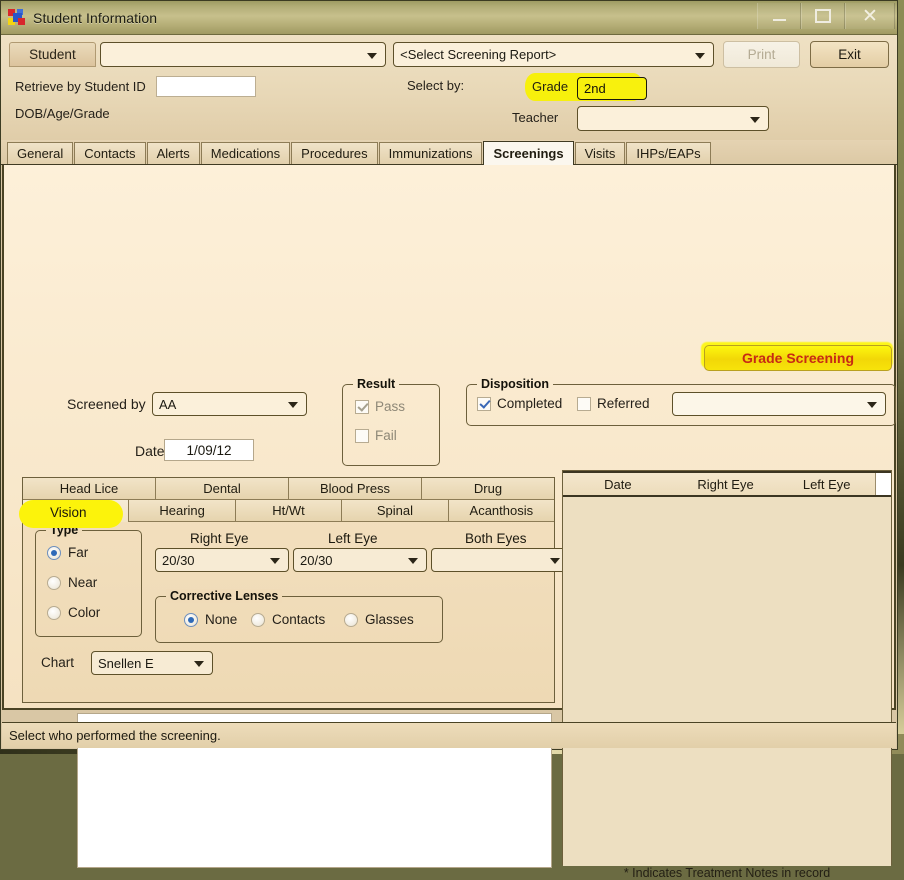 Image resolution: width=904 pixels, height=880 pixels. What do you see at coordinates (488, 489) in the screenshot?
I see `subtab-drug: Drug` at bounding box center [488, 489].